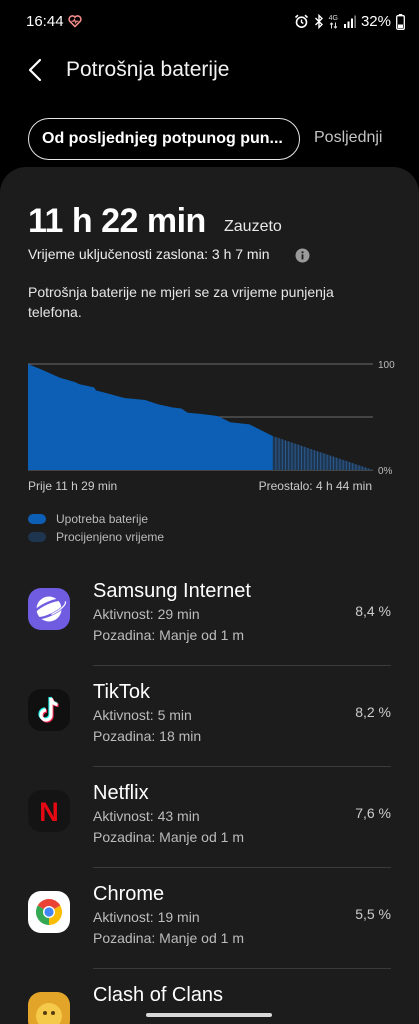 This screenshot has width=419, height=1024. I want to click on legend-label-usage: Upotreba baterije, so click(102, 519).